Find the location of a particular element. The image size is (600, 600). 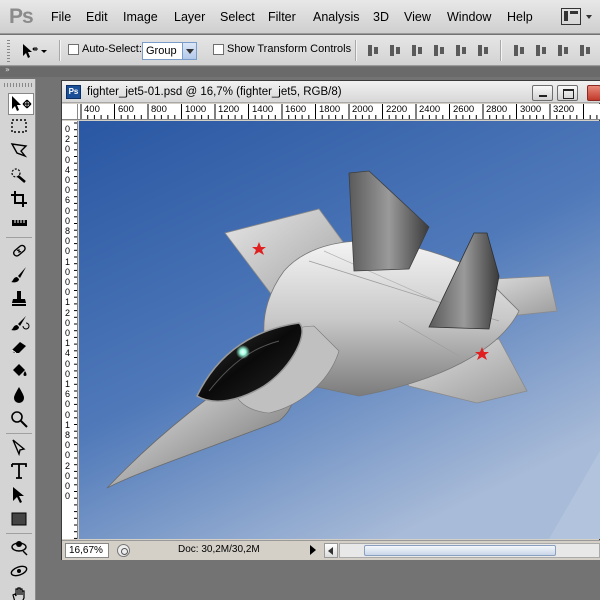

show-transform-controls-checkbox is located at coordinates (218, 49).